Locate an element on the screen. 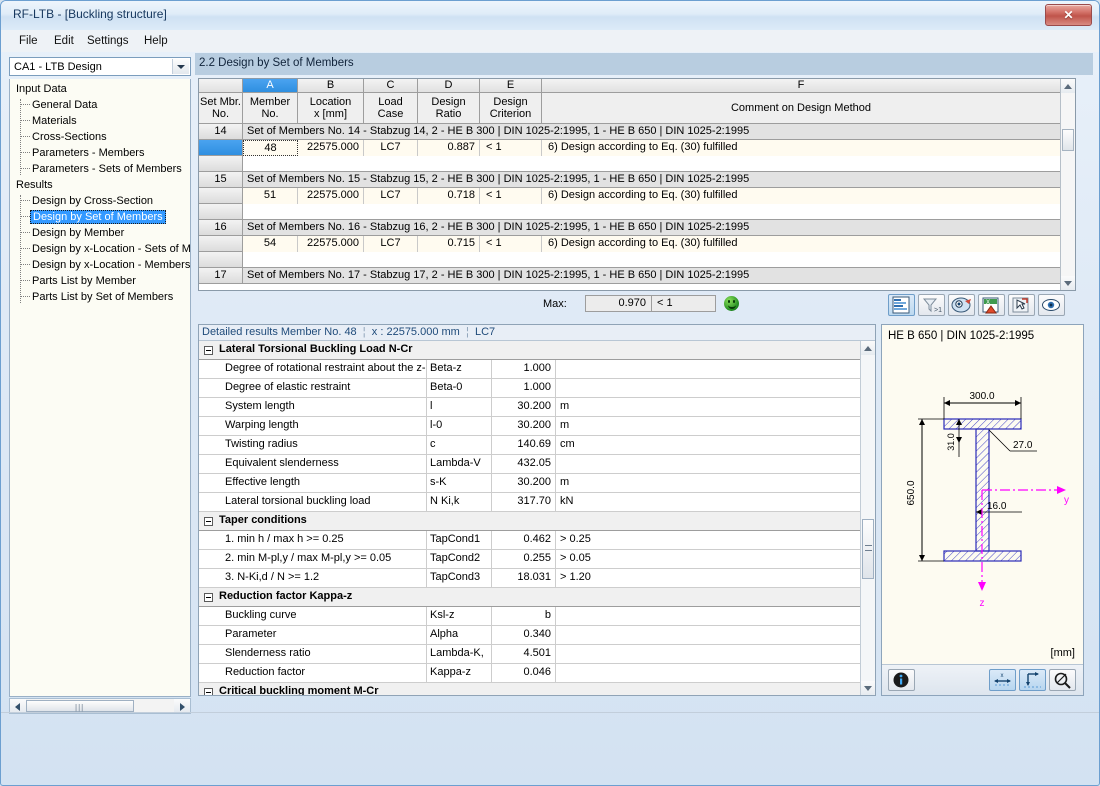 Image resolution: width=1100 pixels, height=786 pixels. detail-group-row: Reduction factor Kappa-z is located at coordinates (529, 597).